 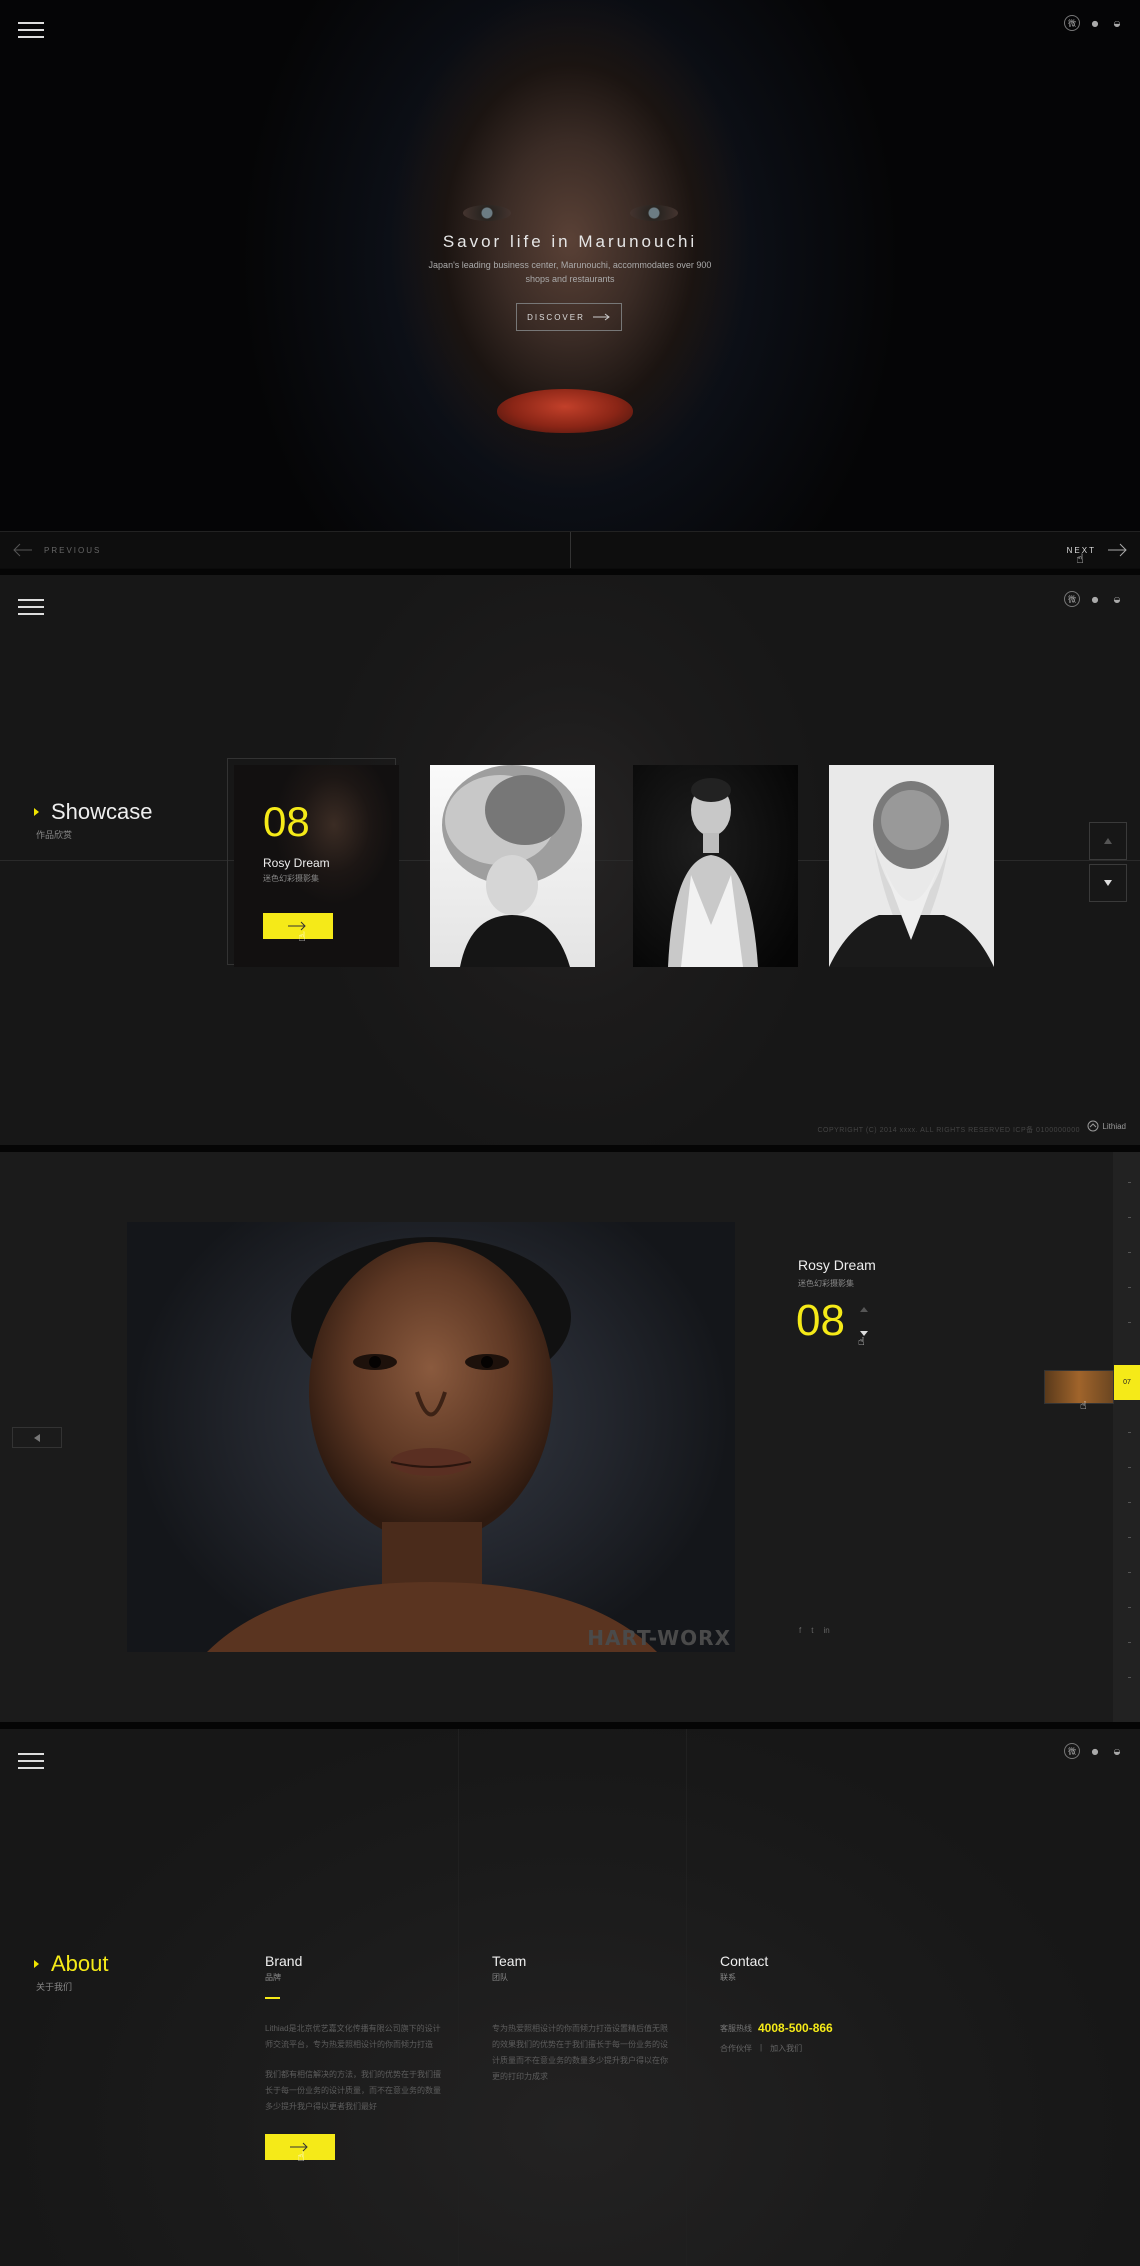 What do you see at coordinates (102, 811) in the screenshot?
I see `showcase-title: Showcase` at bounding box center [102, 811].